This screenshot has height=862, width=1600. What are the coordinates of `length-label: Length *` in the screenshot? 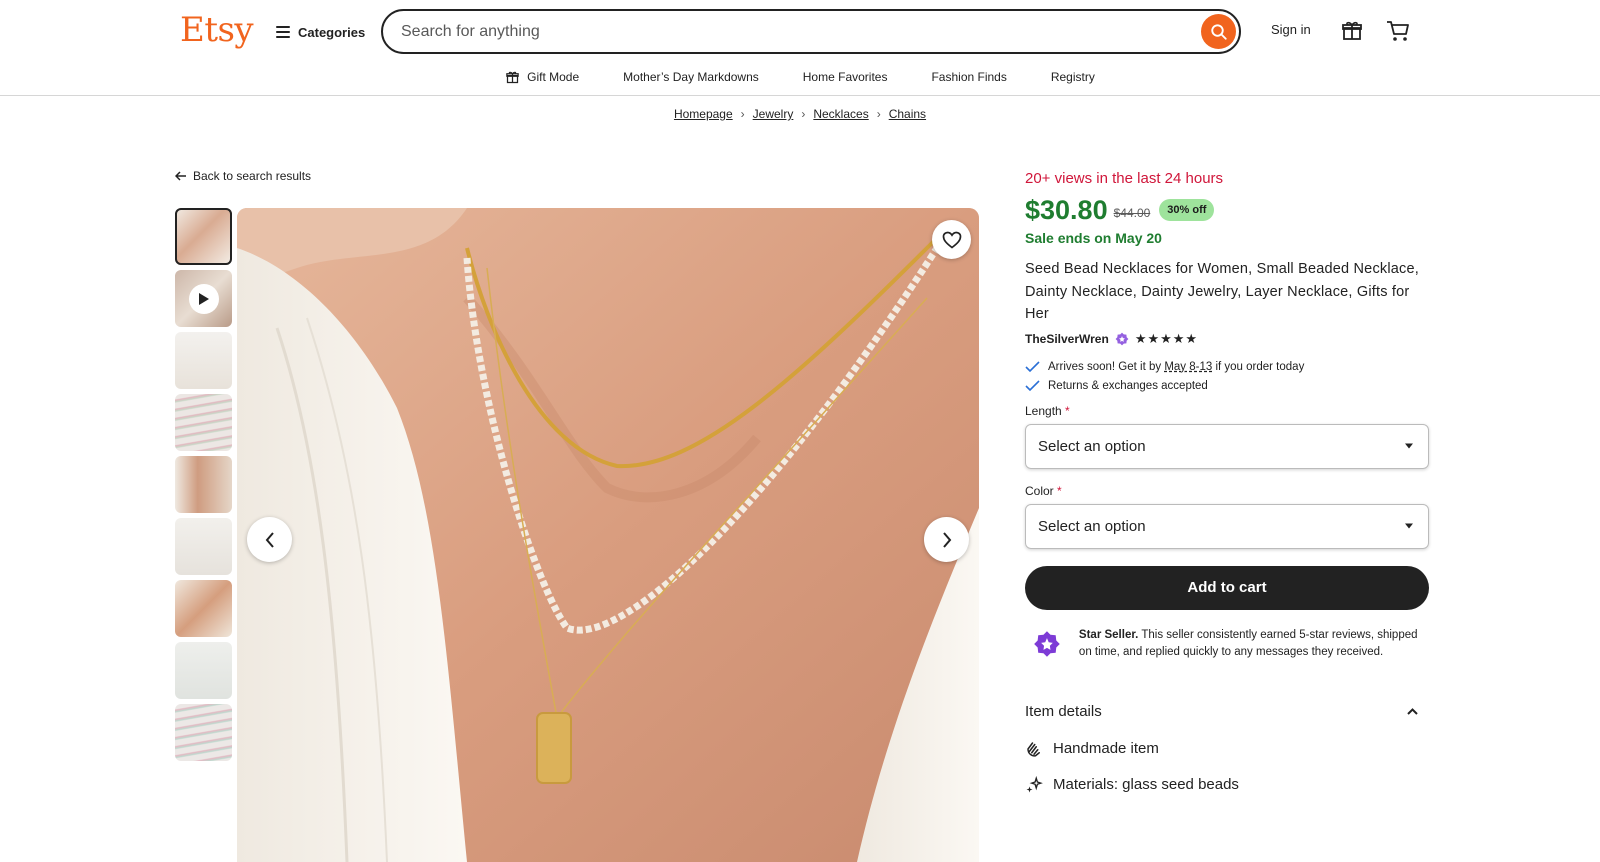 It's located at (1227, 411).